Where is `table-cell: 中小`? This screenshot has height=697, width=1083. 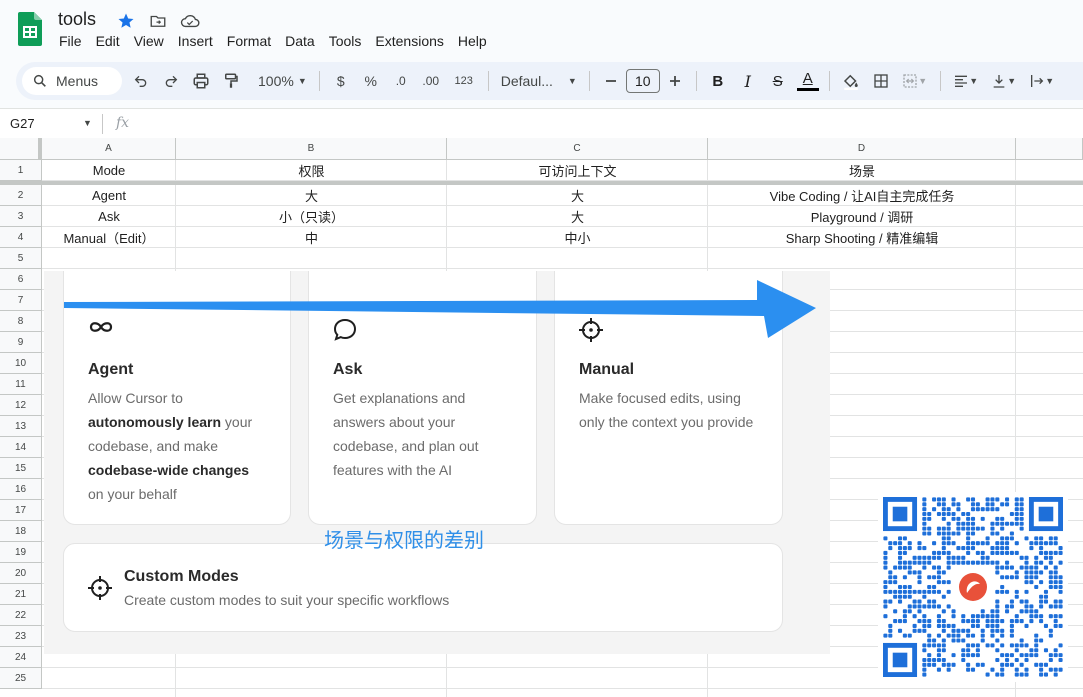 table-cell: 中小 is located at coordinates (577, 237).